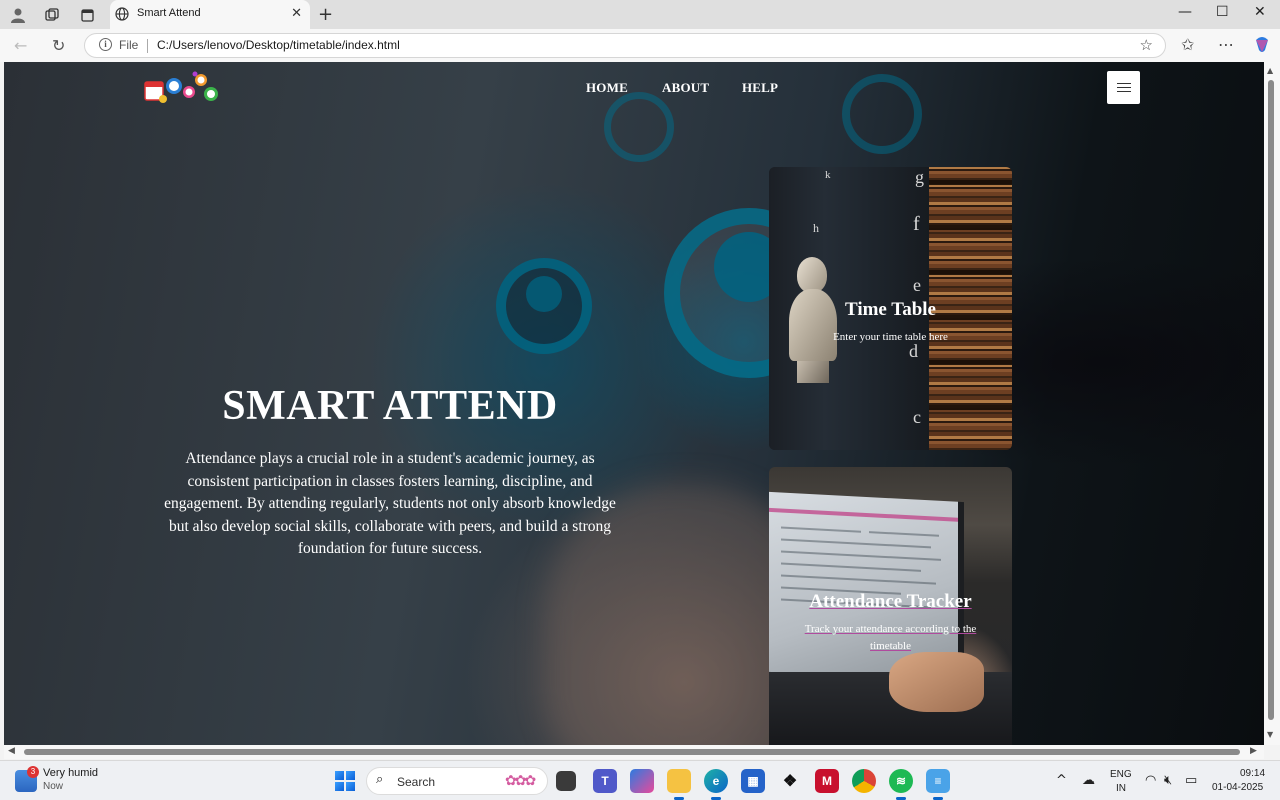 This screenshot has height=800, width=1280. Describe the element at coordinates (919, 177) in the screenshot. I see `decorative-letters: g` at that location.